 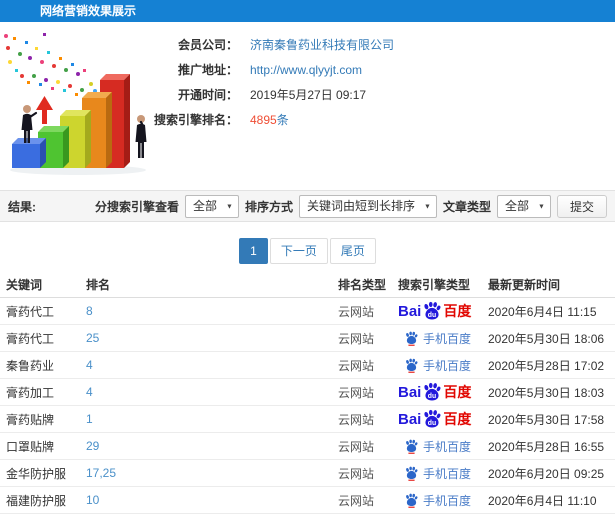 What do you see at coordinates (22, 206) in the screenshot?
I see `result-label: 结果:` at bounding box center [22, 206].